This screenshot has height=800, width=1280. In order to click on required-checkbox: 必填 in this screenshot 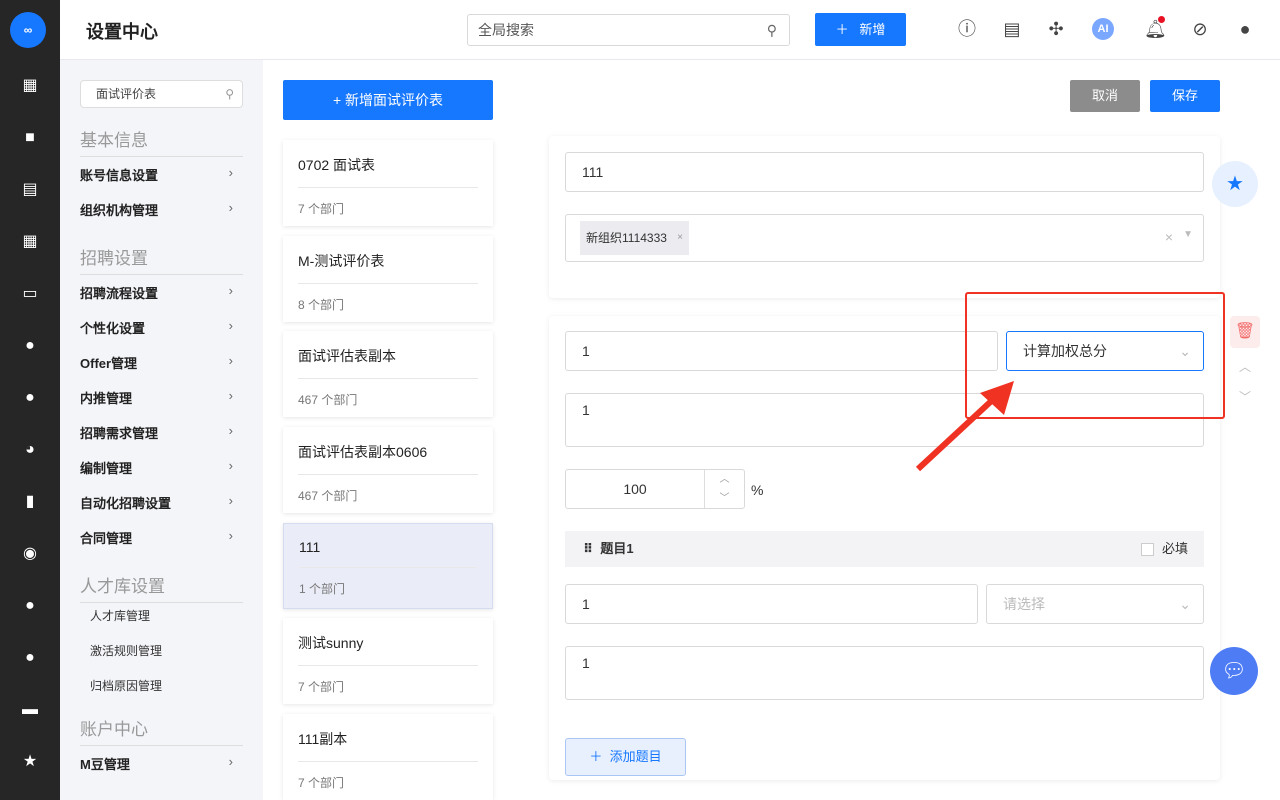, I will do `click(1164, 549)`.